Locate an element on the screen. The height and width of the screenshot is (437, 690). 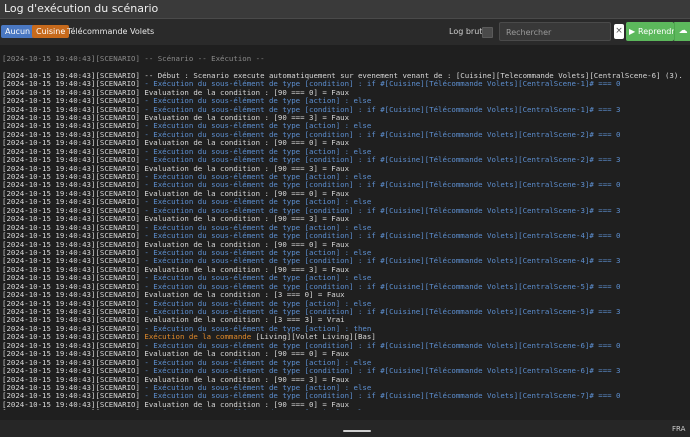
home-handle is located at coordinates (357, 431).